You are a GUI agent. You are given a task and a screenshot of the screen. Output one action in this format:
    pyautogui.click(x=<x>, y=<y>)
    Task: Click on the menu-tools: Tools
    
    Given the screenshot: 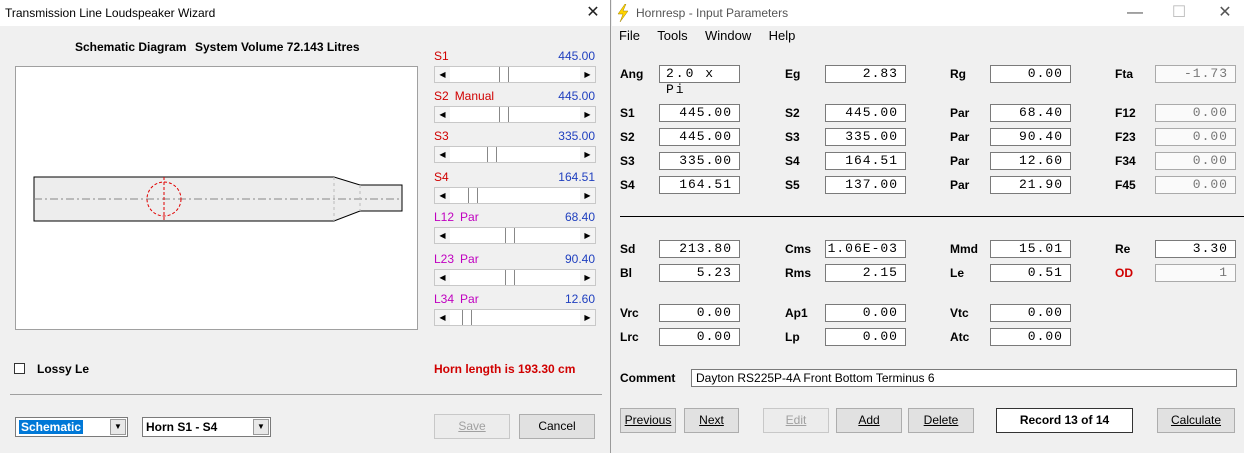 What is the action you would take?
    pyautogui.click(x=672, y=35)
    